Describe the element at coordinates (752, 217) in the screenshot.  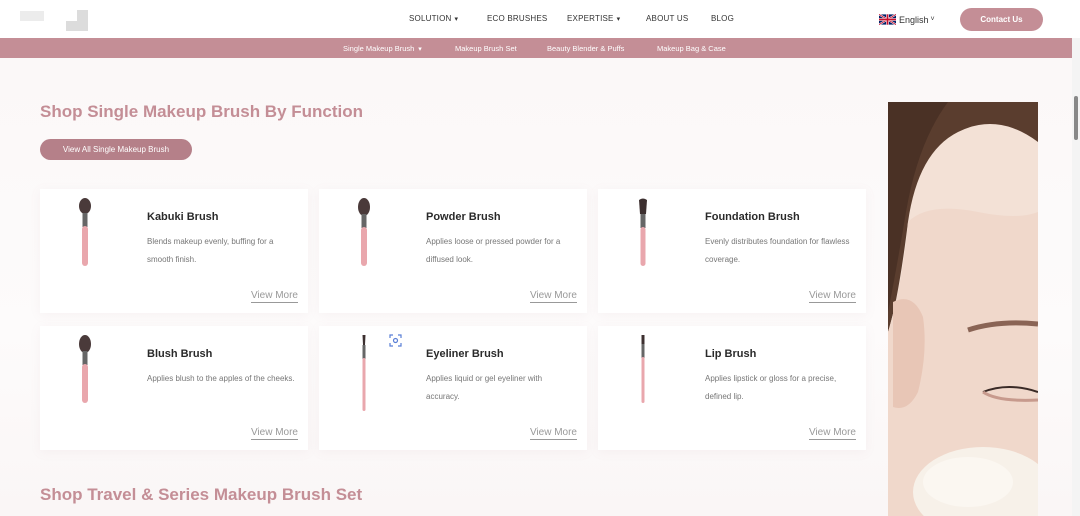
I see `card-title: Foundation Brush` at that location.